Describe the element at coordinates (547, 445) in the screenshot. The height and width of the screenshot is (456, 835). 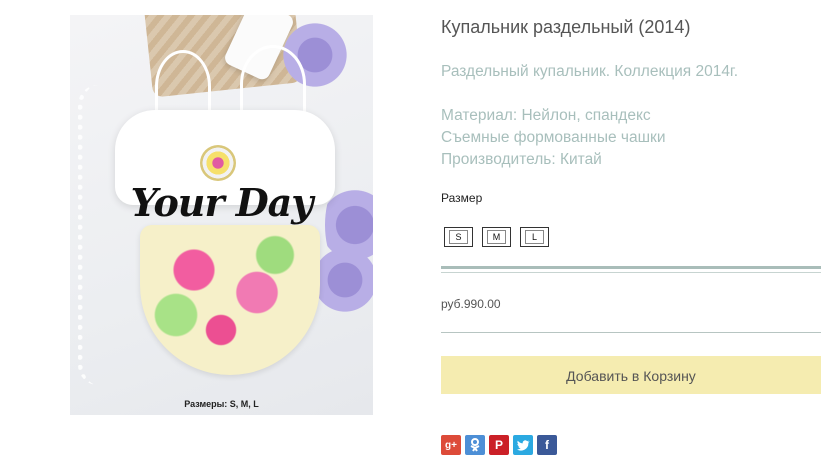
I see `facebook-icon: f` at that location.